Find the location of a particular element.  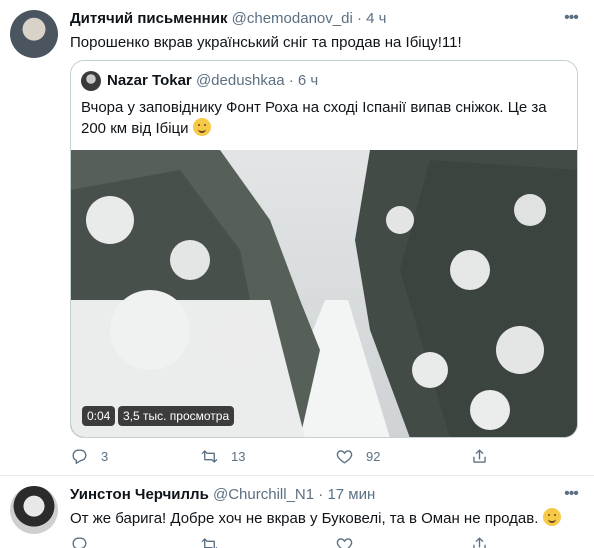

author-name: Nazar Tokar is located at coordinates (149, 80).